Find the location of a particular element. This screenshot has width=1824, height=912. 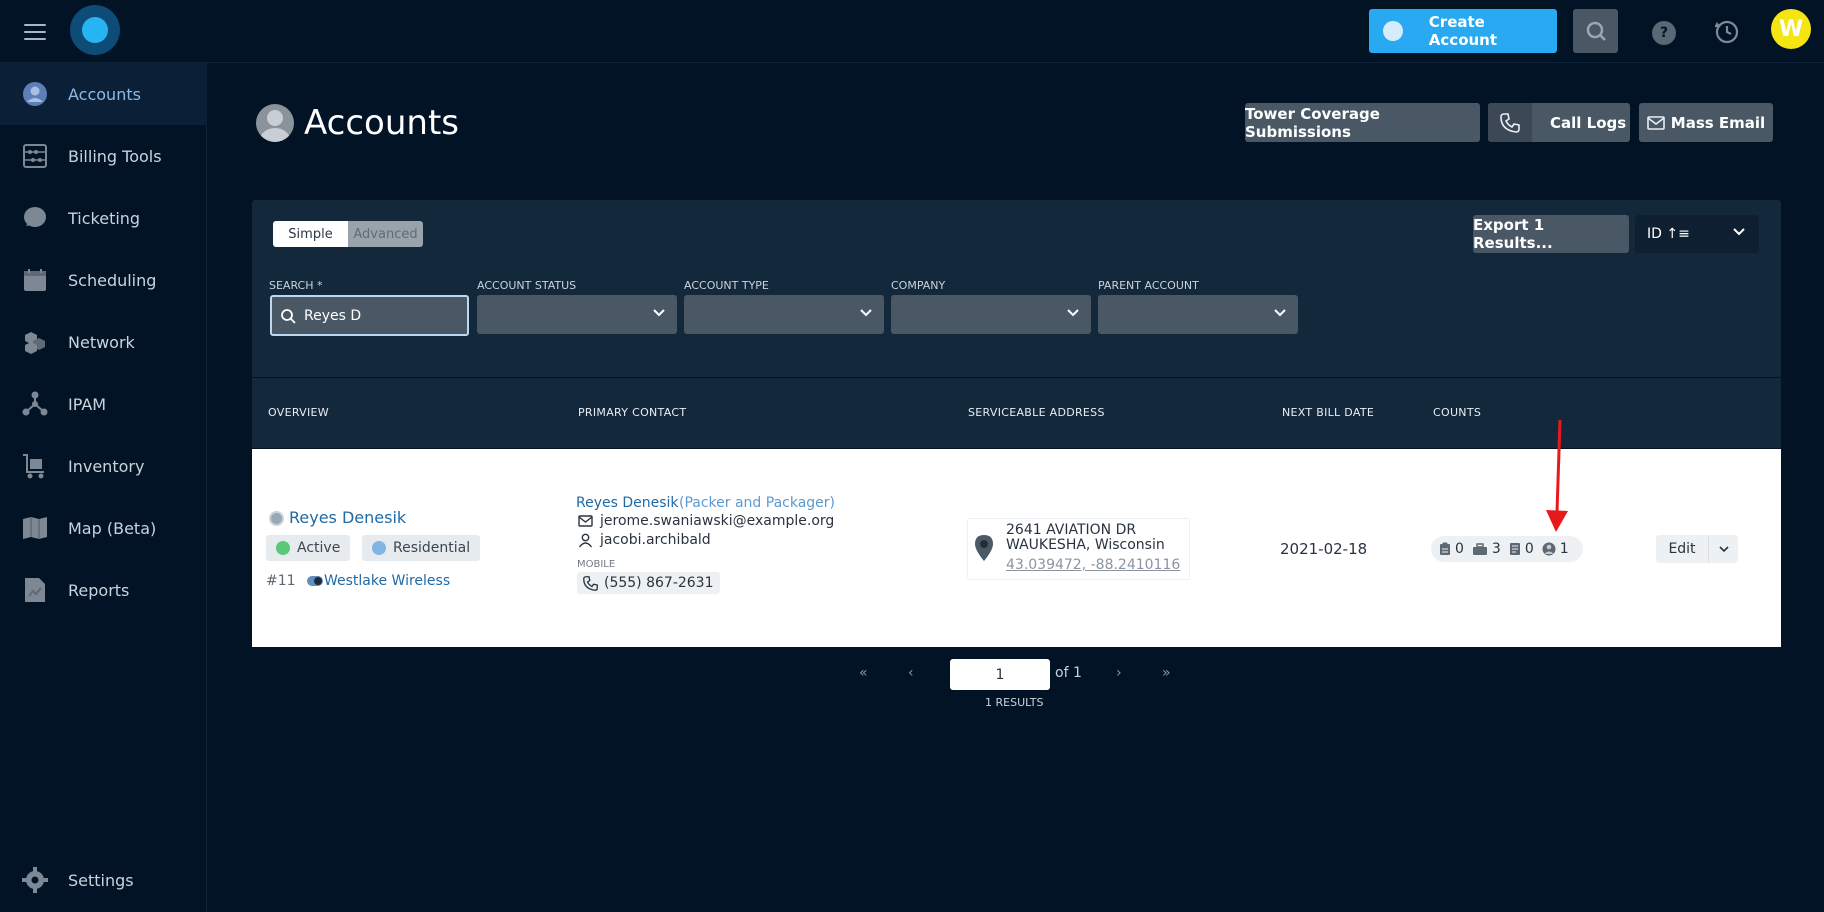

calendar-icon is located at coordinates (35, 280).